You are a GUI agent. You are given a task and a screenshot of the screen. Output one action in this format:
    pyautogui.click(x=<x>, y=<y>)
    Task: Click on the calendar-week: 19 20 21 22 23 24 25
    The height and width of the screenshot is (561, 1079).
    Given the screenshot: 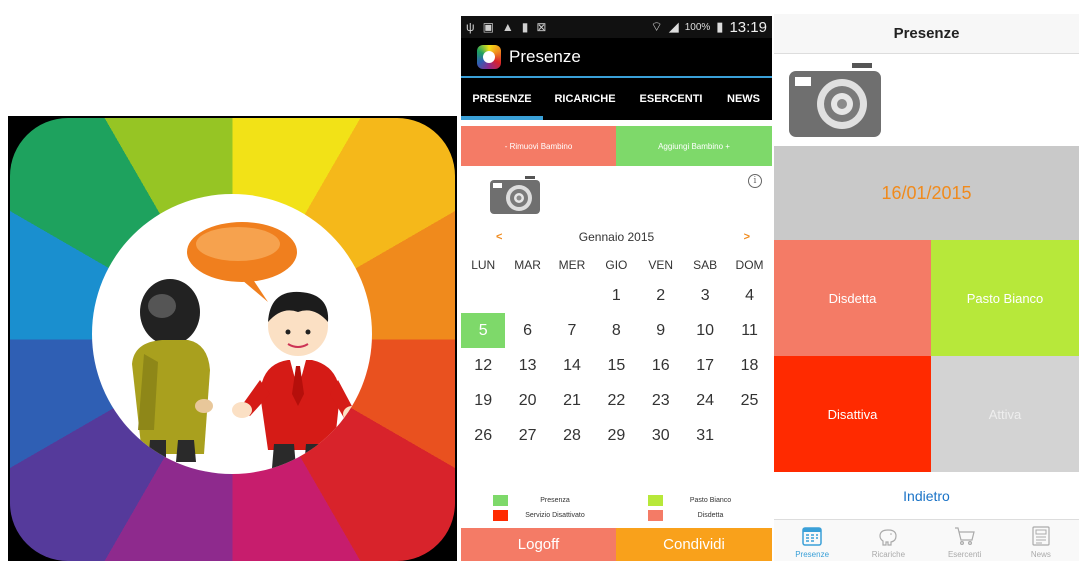 What is the action you would take?
    pyautogui.click(x=616, y=400)
    